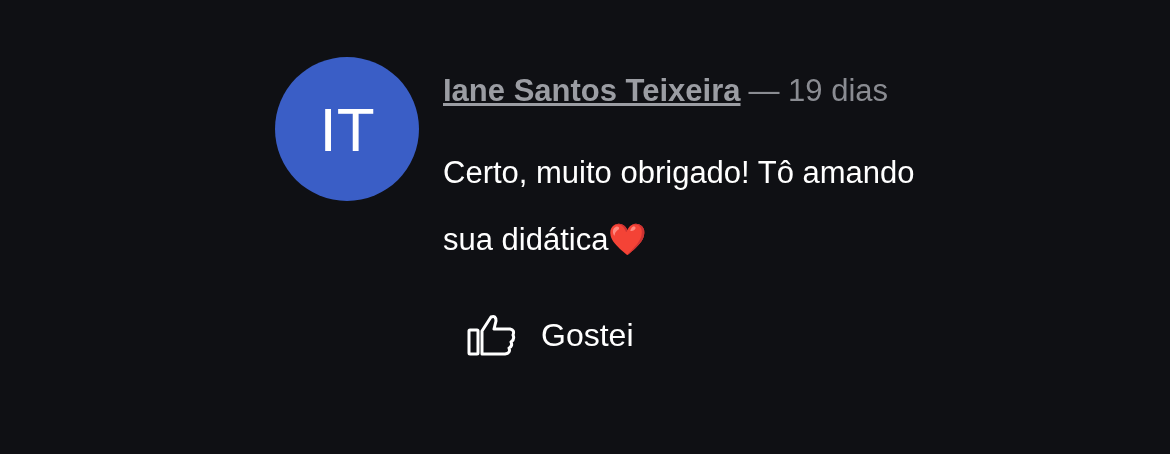 The width and height of the screenshot is (1170, 454). What do you see at coordinates (550, 335) in the screenshot?
I see `like-button: Gostei` at bounding box center [550, 335].